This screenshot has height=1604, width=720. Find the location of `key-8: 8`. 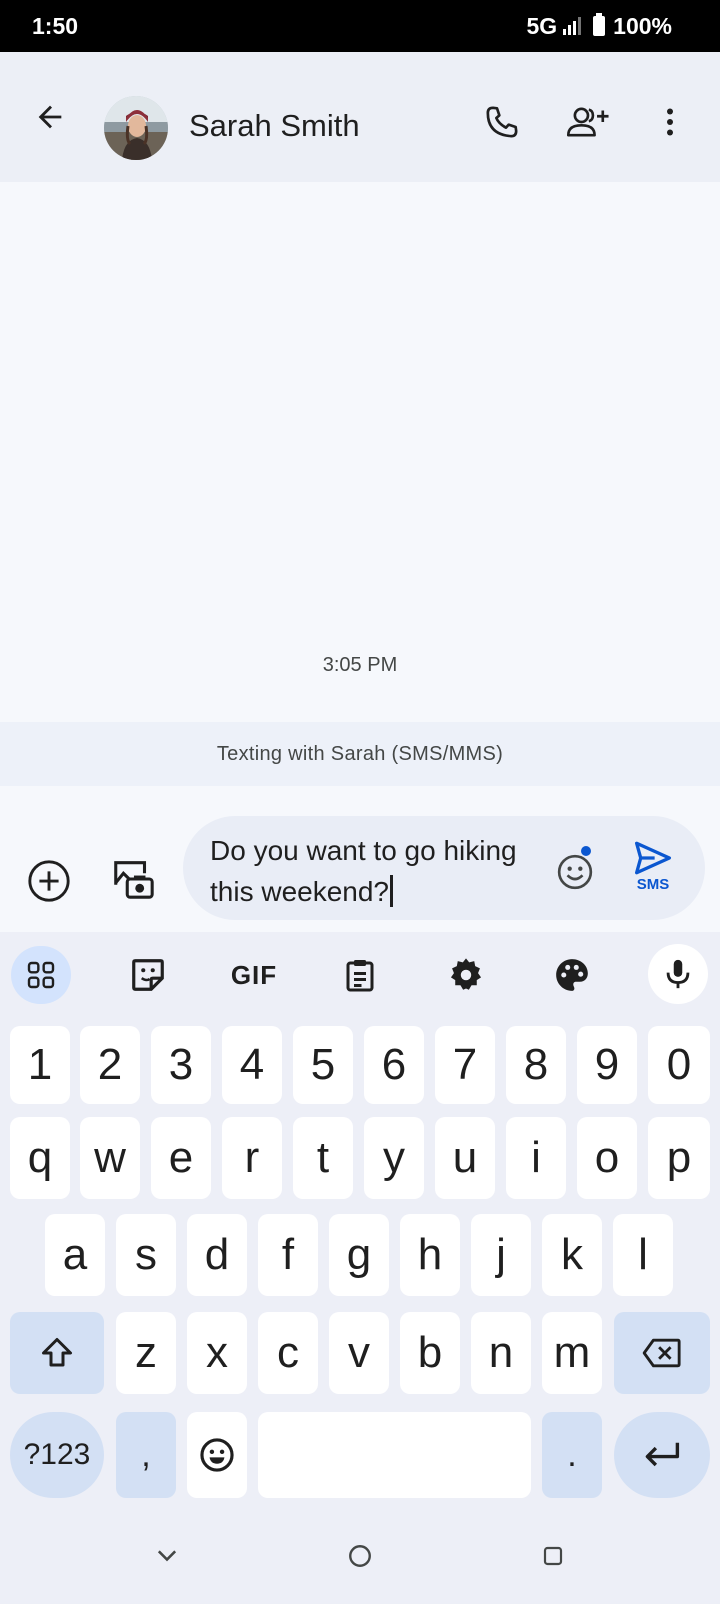

key-8: 8 is located at coordinates (536, 1065).